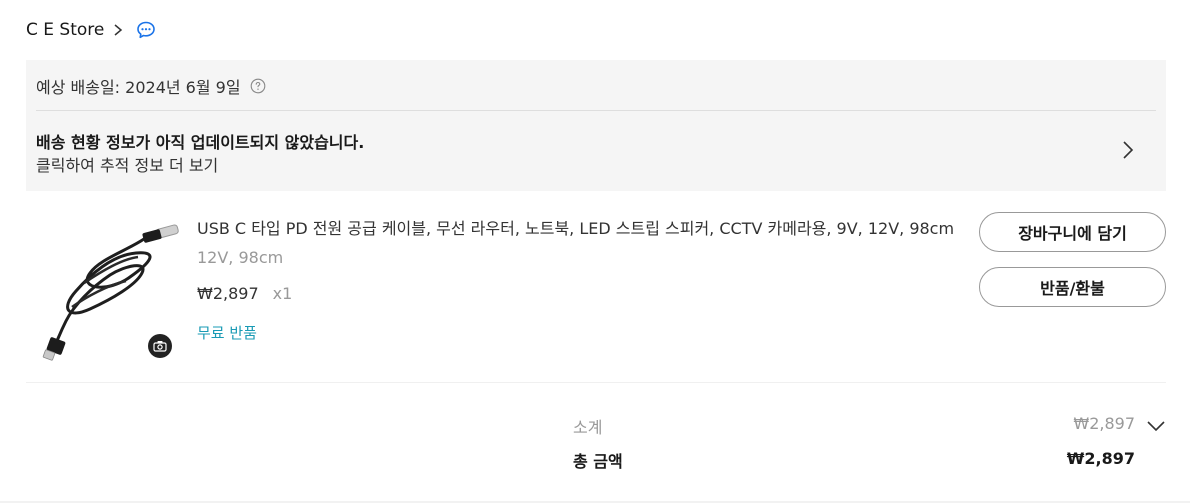  What do you see at coordinates (588, 427) in the screenshot?
I see `subtotal-label: 소계` at bounding box center [588, 427].